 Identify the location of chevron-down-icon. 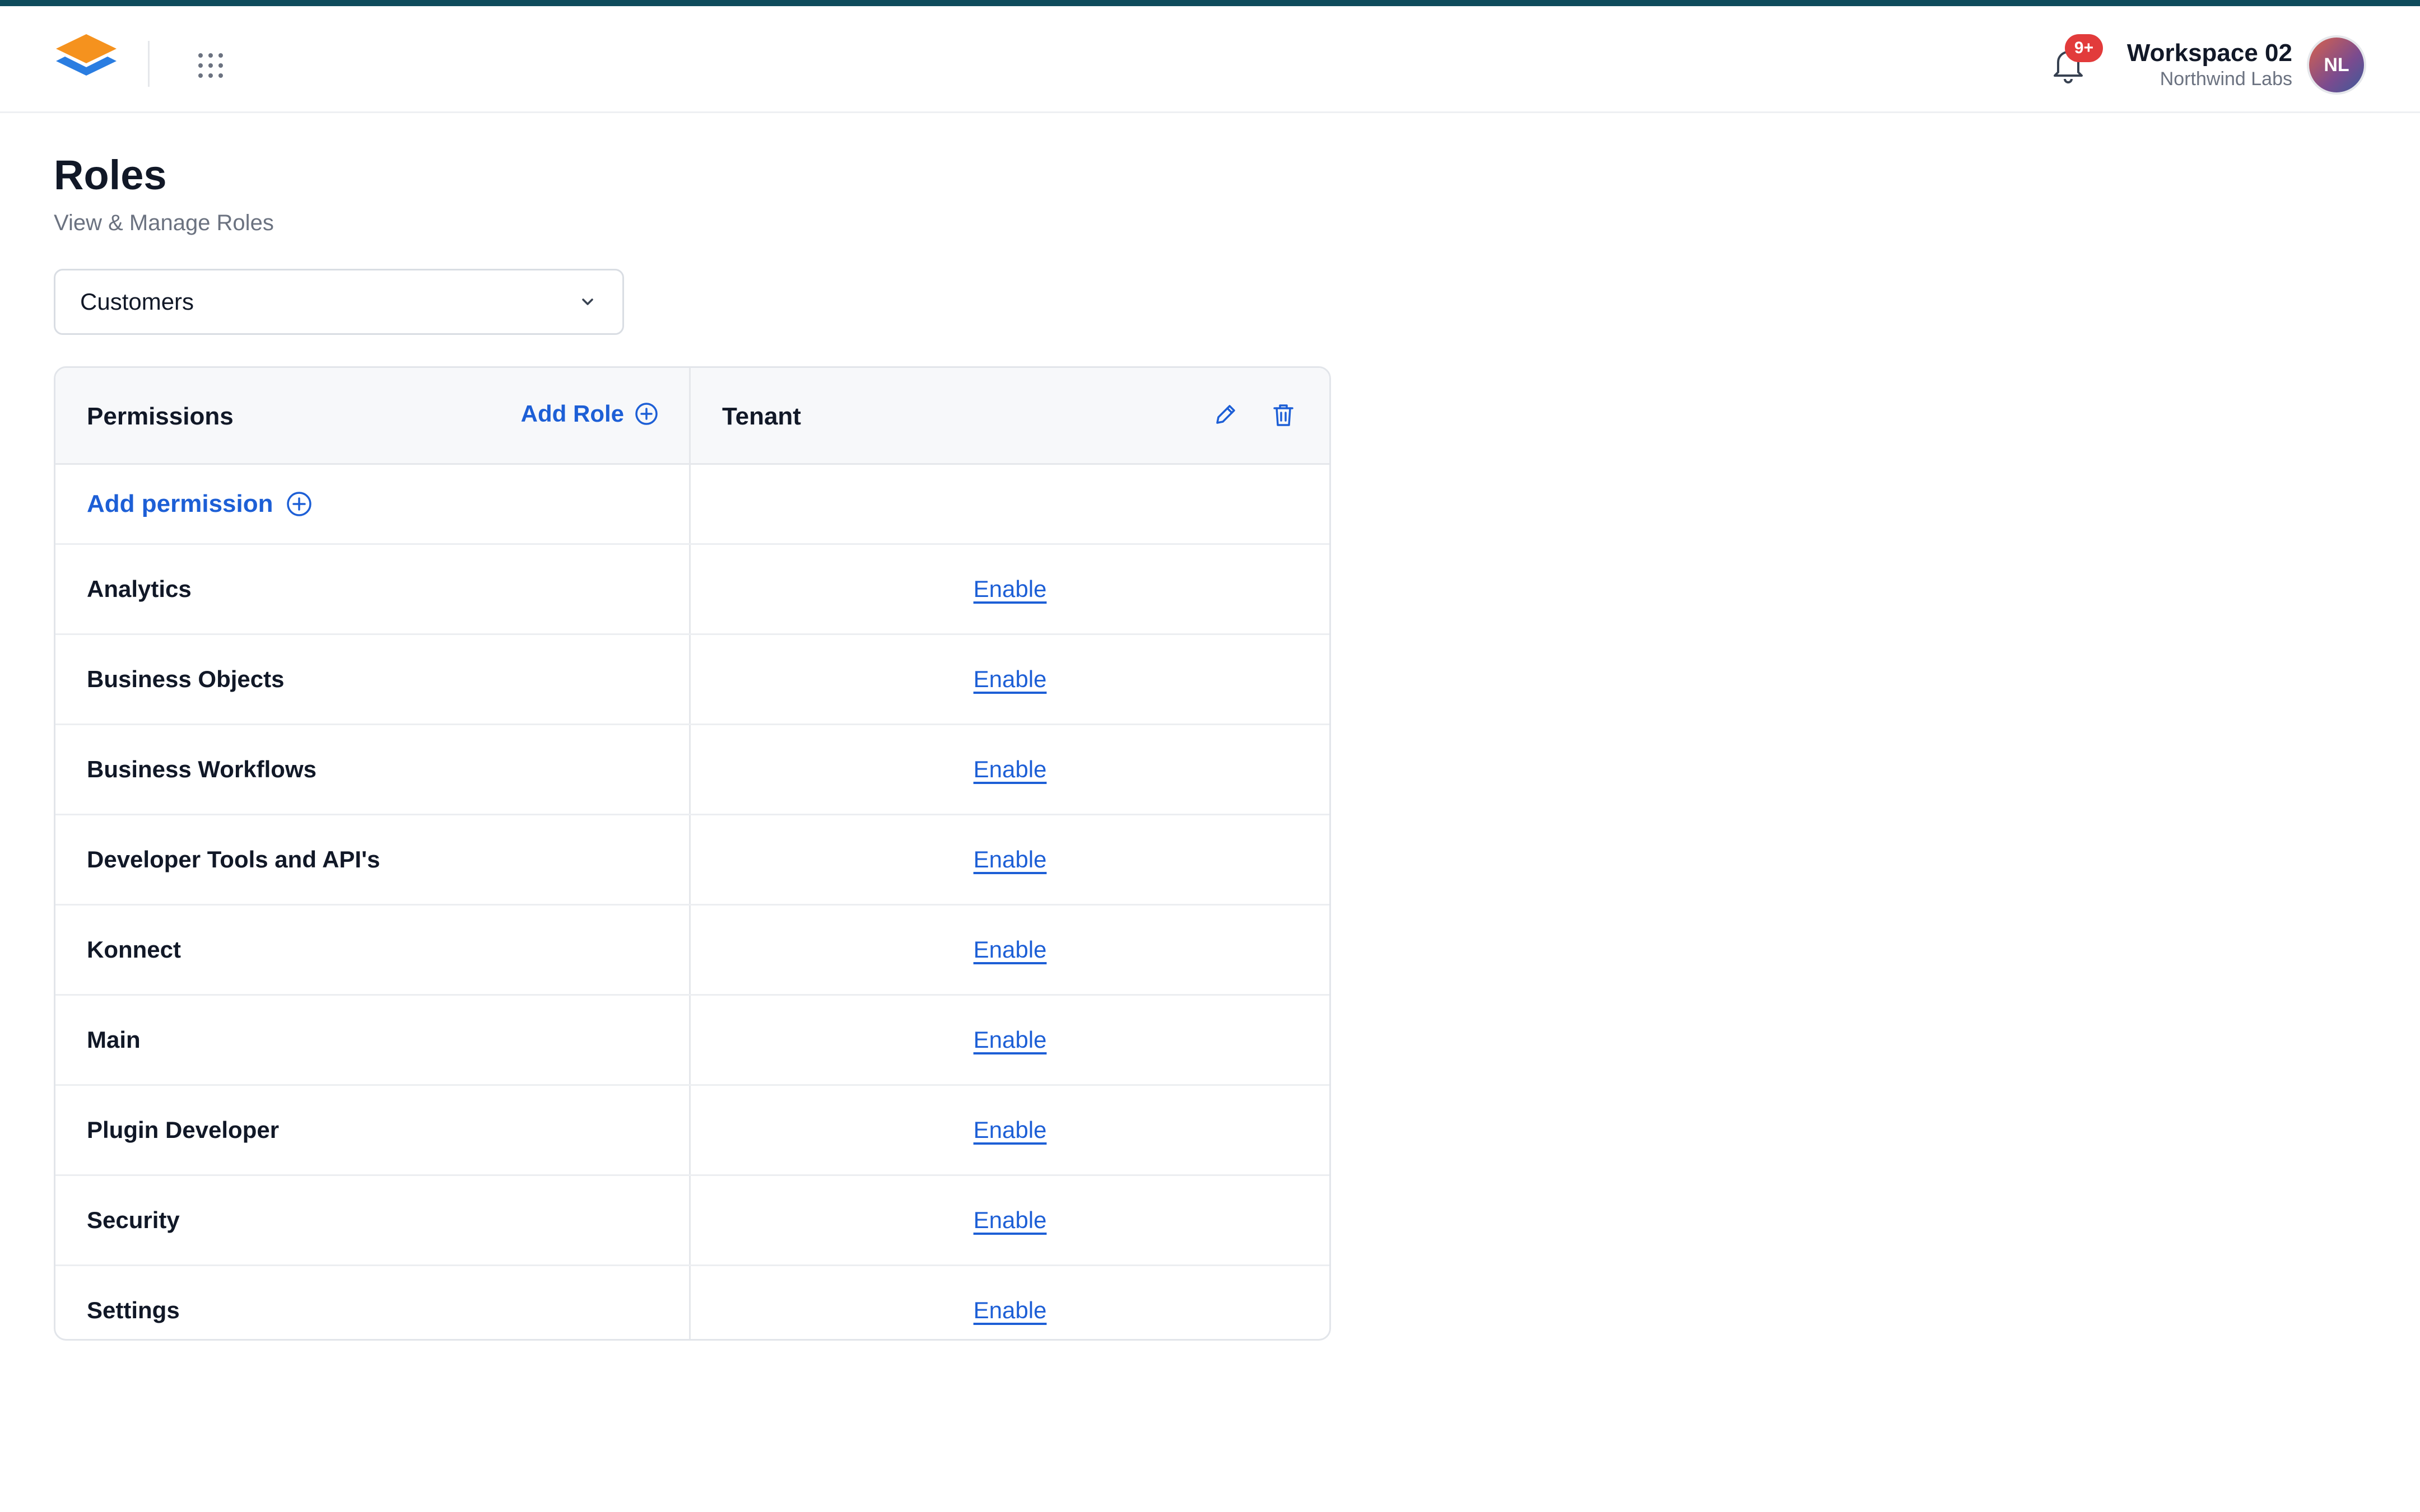
(588, 302).